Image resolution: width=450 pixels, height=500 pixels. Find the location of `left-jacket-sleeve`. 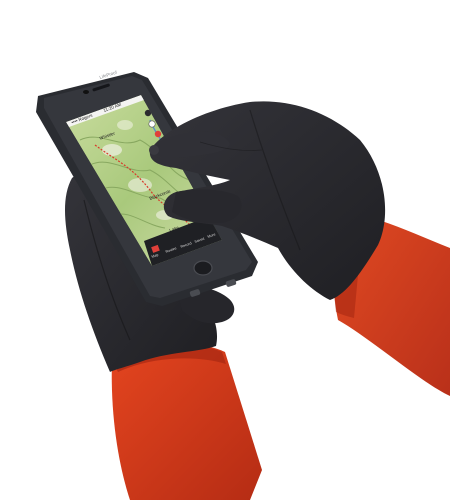

left-jacket-sleeve is located at coordinates (186, 421).